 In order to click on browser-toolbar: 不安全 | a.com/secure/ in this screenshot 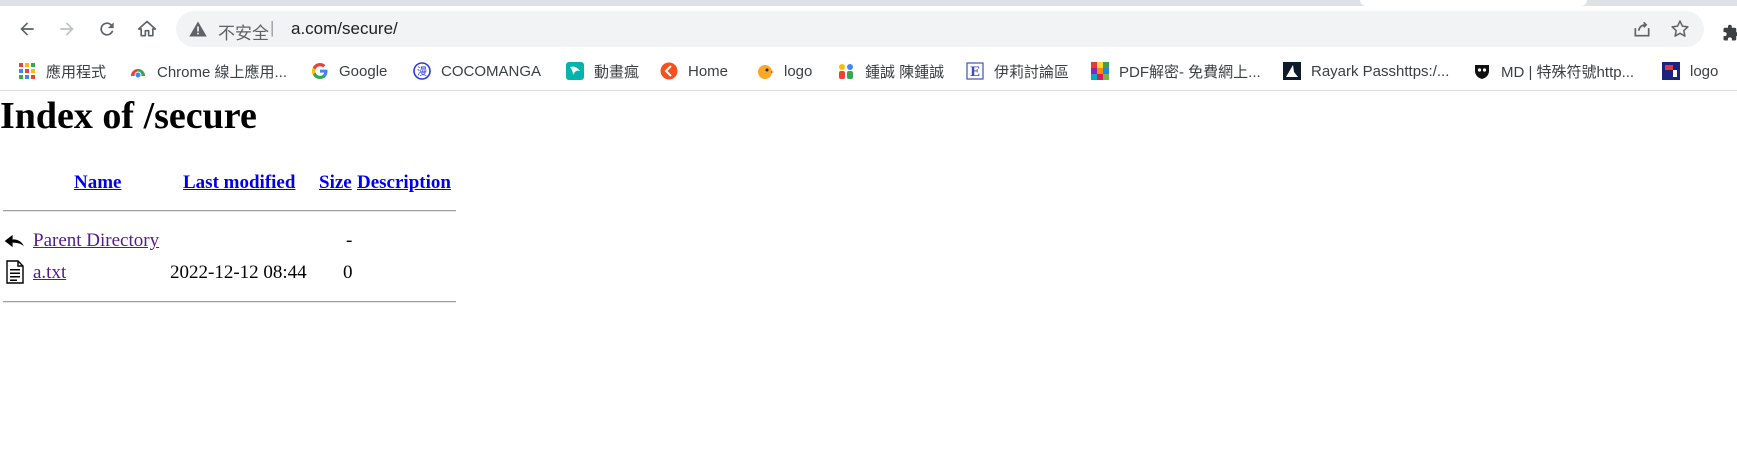, I will do `click(868, 29)`.